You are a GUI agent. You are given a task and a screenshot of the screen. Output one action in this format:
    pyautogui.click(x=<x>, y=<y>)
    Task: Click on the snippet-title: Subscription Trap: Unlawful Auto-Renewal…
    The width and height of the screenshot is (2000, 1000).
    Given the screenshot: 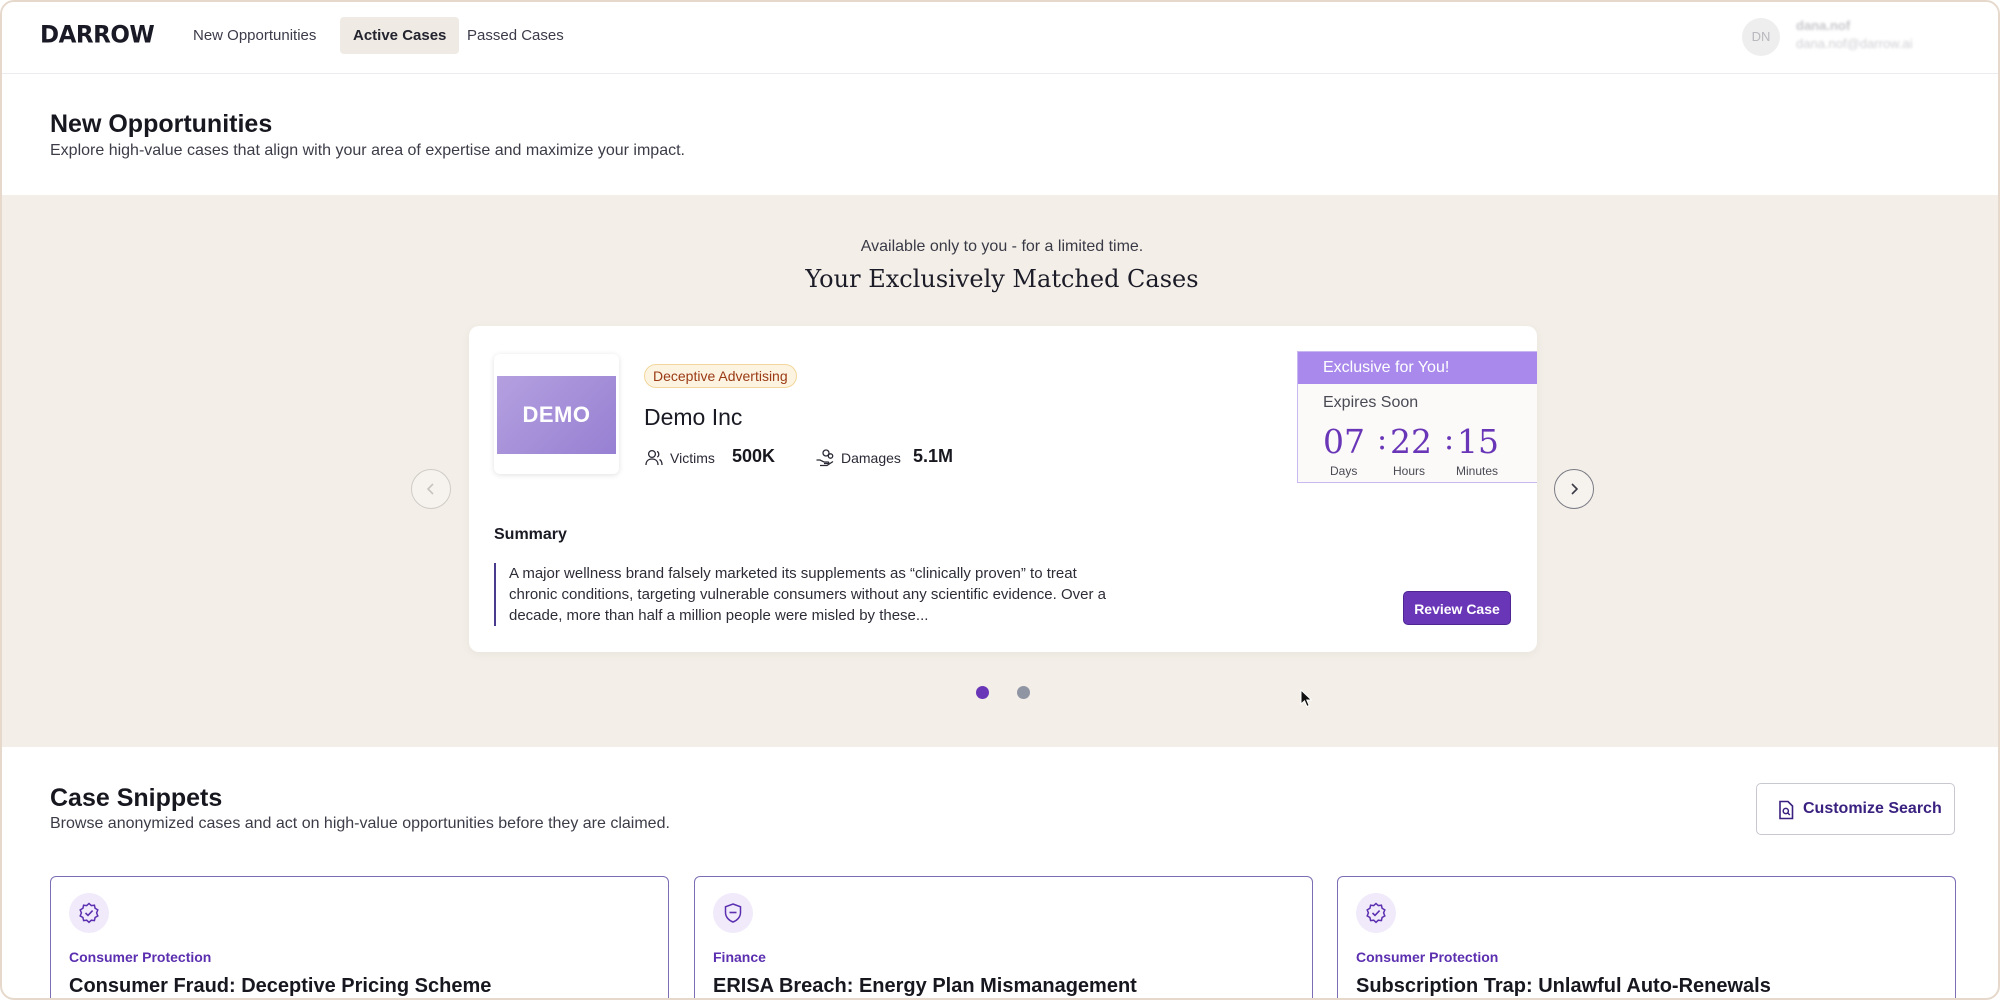 What is the action you would take?
    pyautogui.click(x=1563, y=986)
    